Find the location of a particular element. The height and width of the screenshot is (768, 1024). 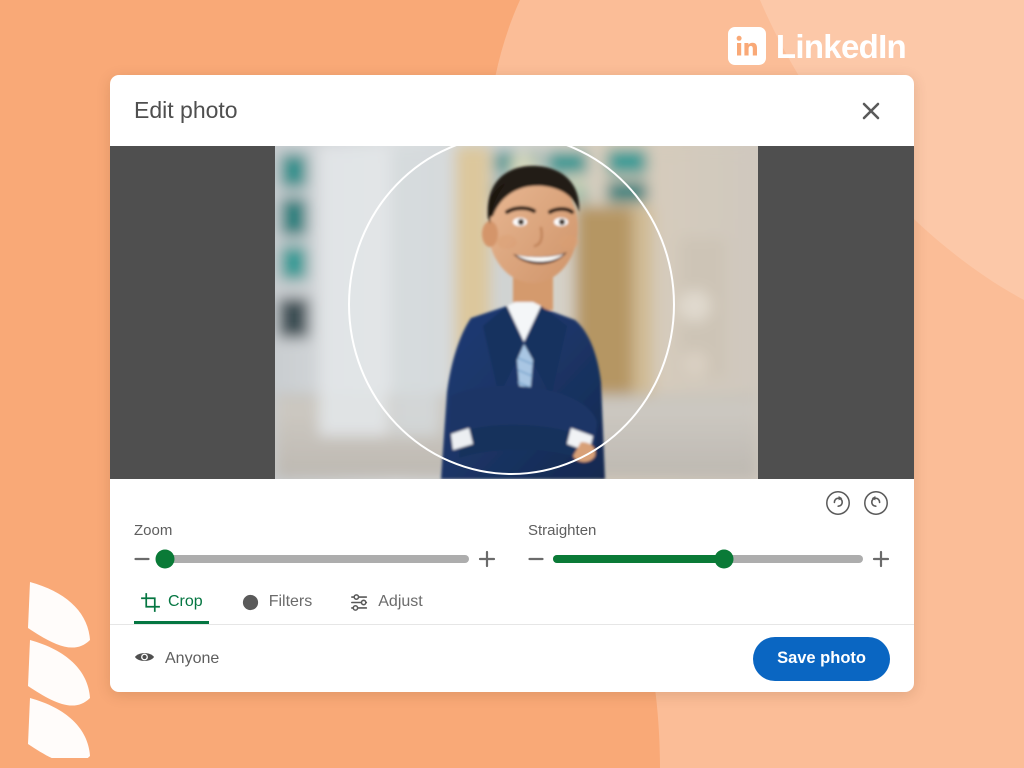

sliders-row: Zoom Straighten is located at coordinates (512, 524).